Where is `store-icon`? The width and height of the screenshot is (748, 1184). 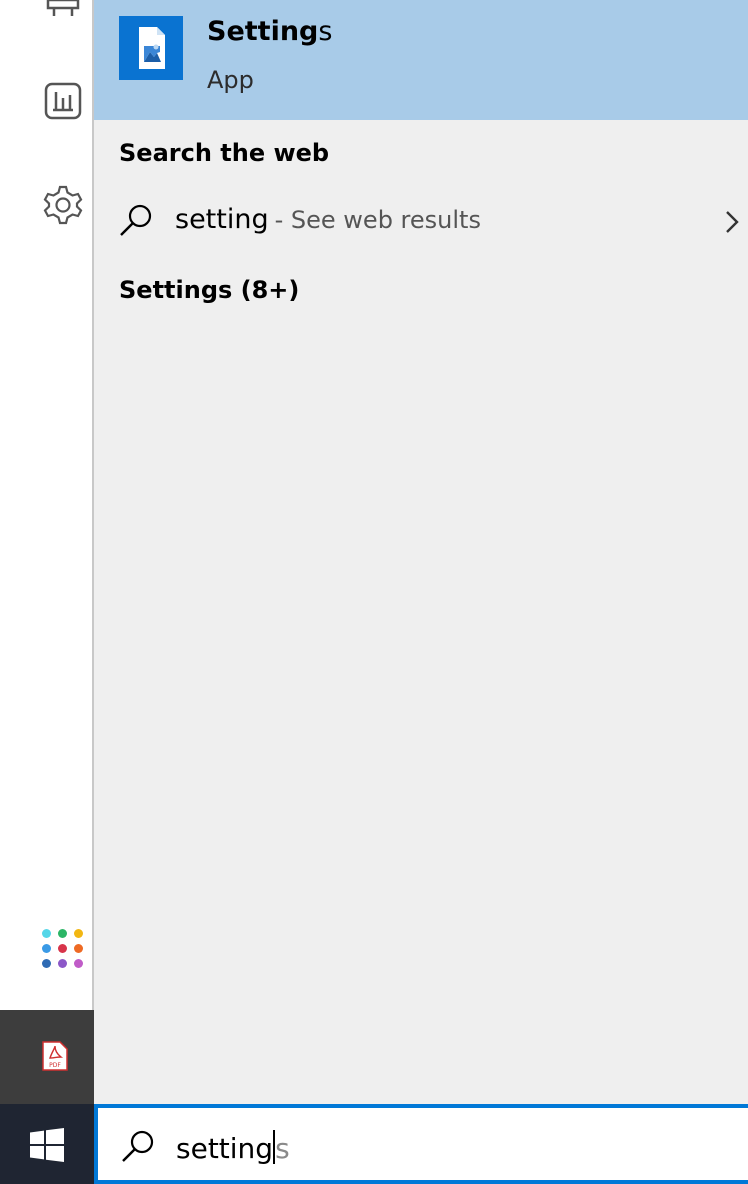 store-icon is located at coordinates (63, 16).